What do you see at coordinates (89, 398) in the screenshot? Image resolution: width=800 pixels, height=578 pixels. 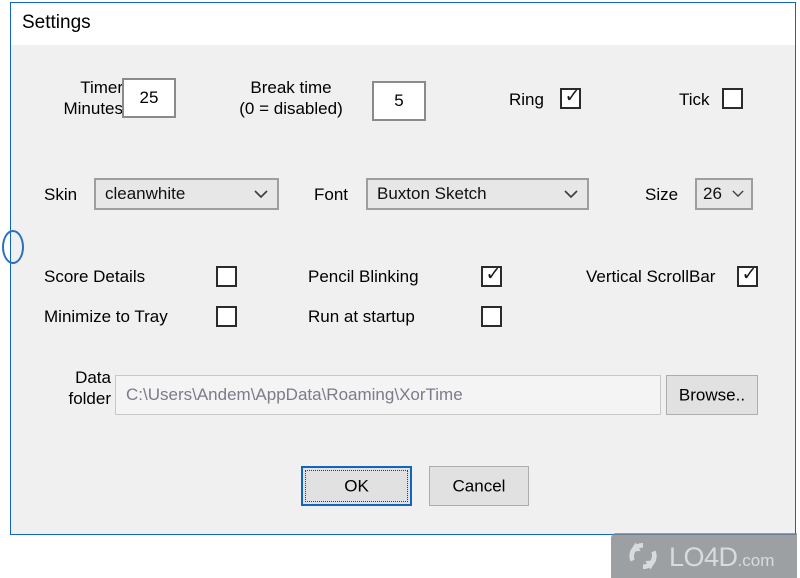 I see `data-folder-label-line2: folder` at bounding box center [89, 398].